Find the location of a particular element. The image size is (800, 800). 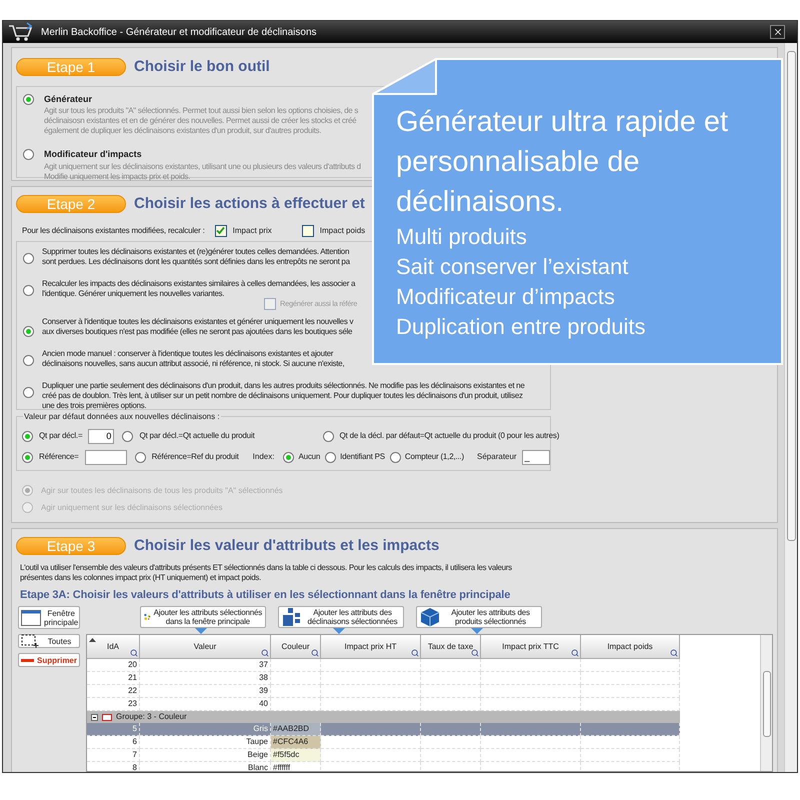

step-badge: Etape 2 is located at coordinates (71, 204).